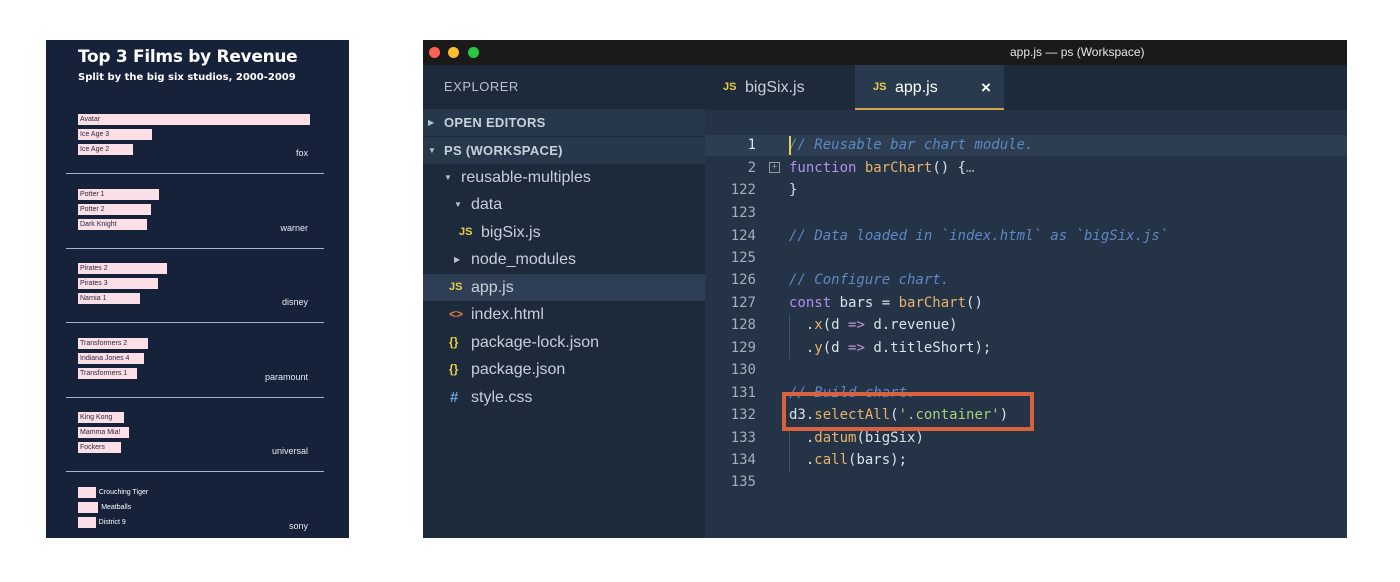 This screenshot has width=1400, height=582. I want to click on text-cursor, so click(790, 145).